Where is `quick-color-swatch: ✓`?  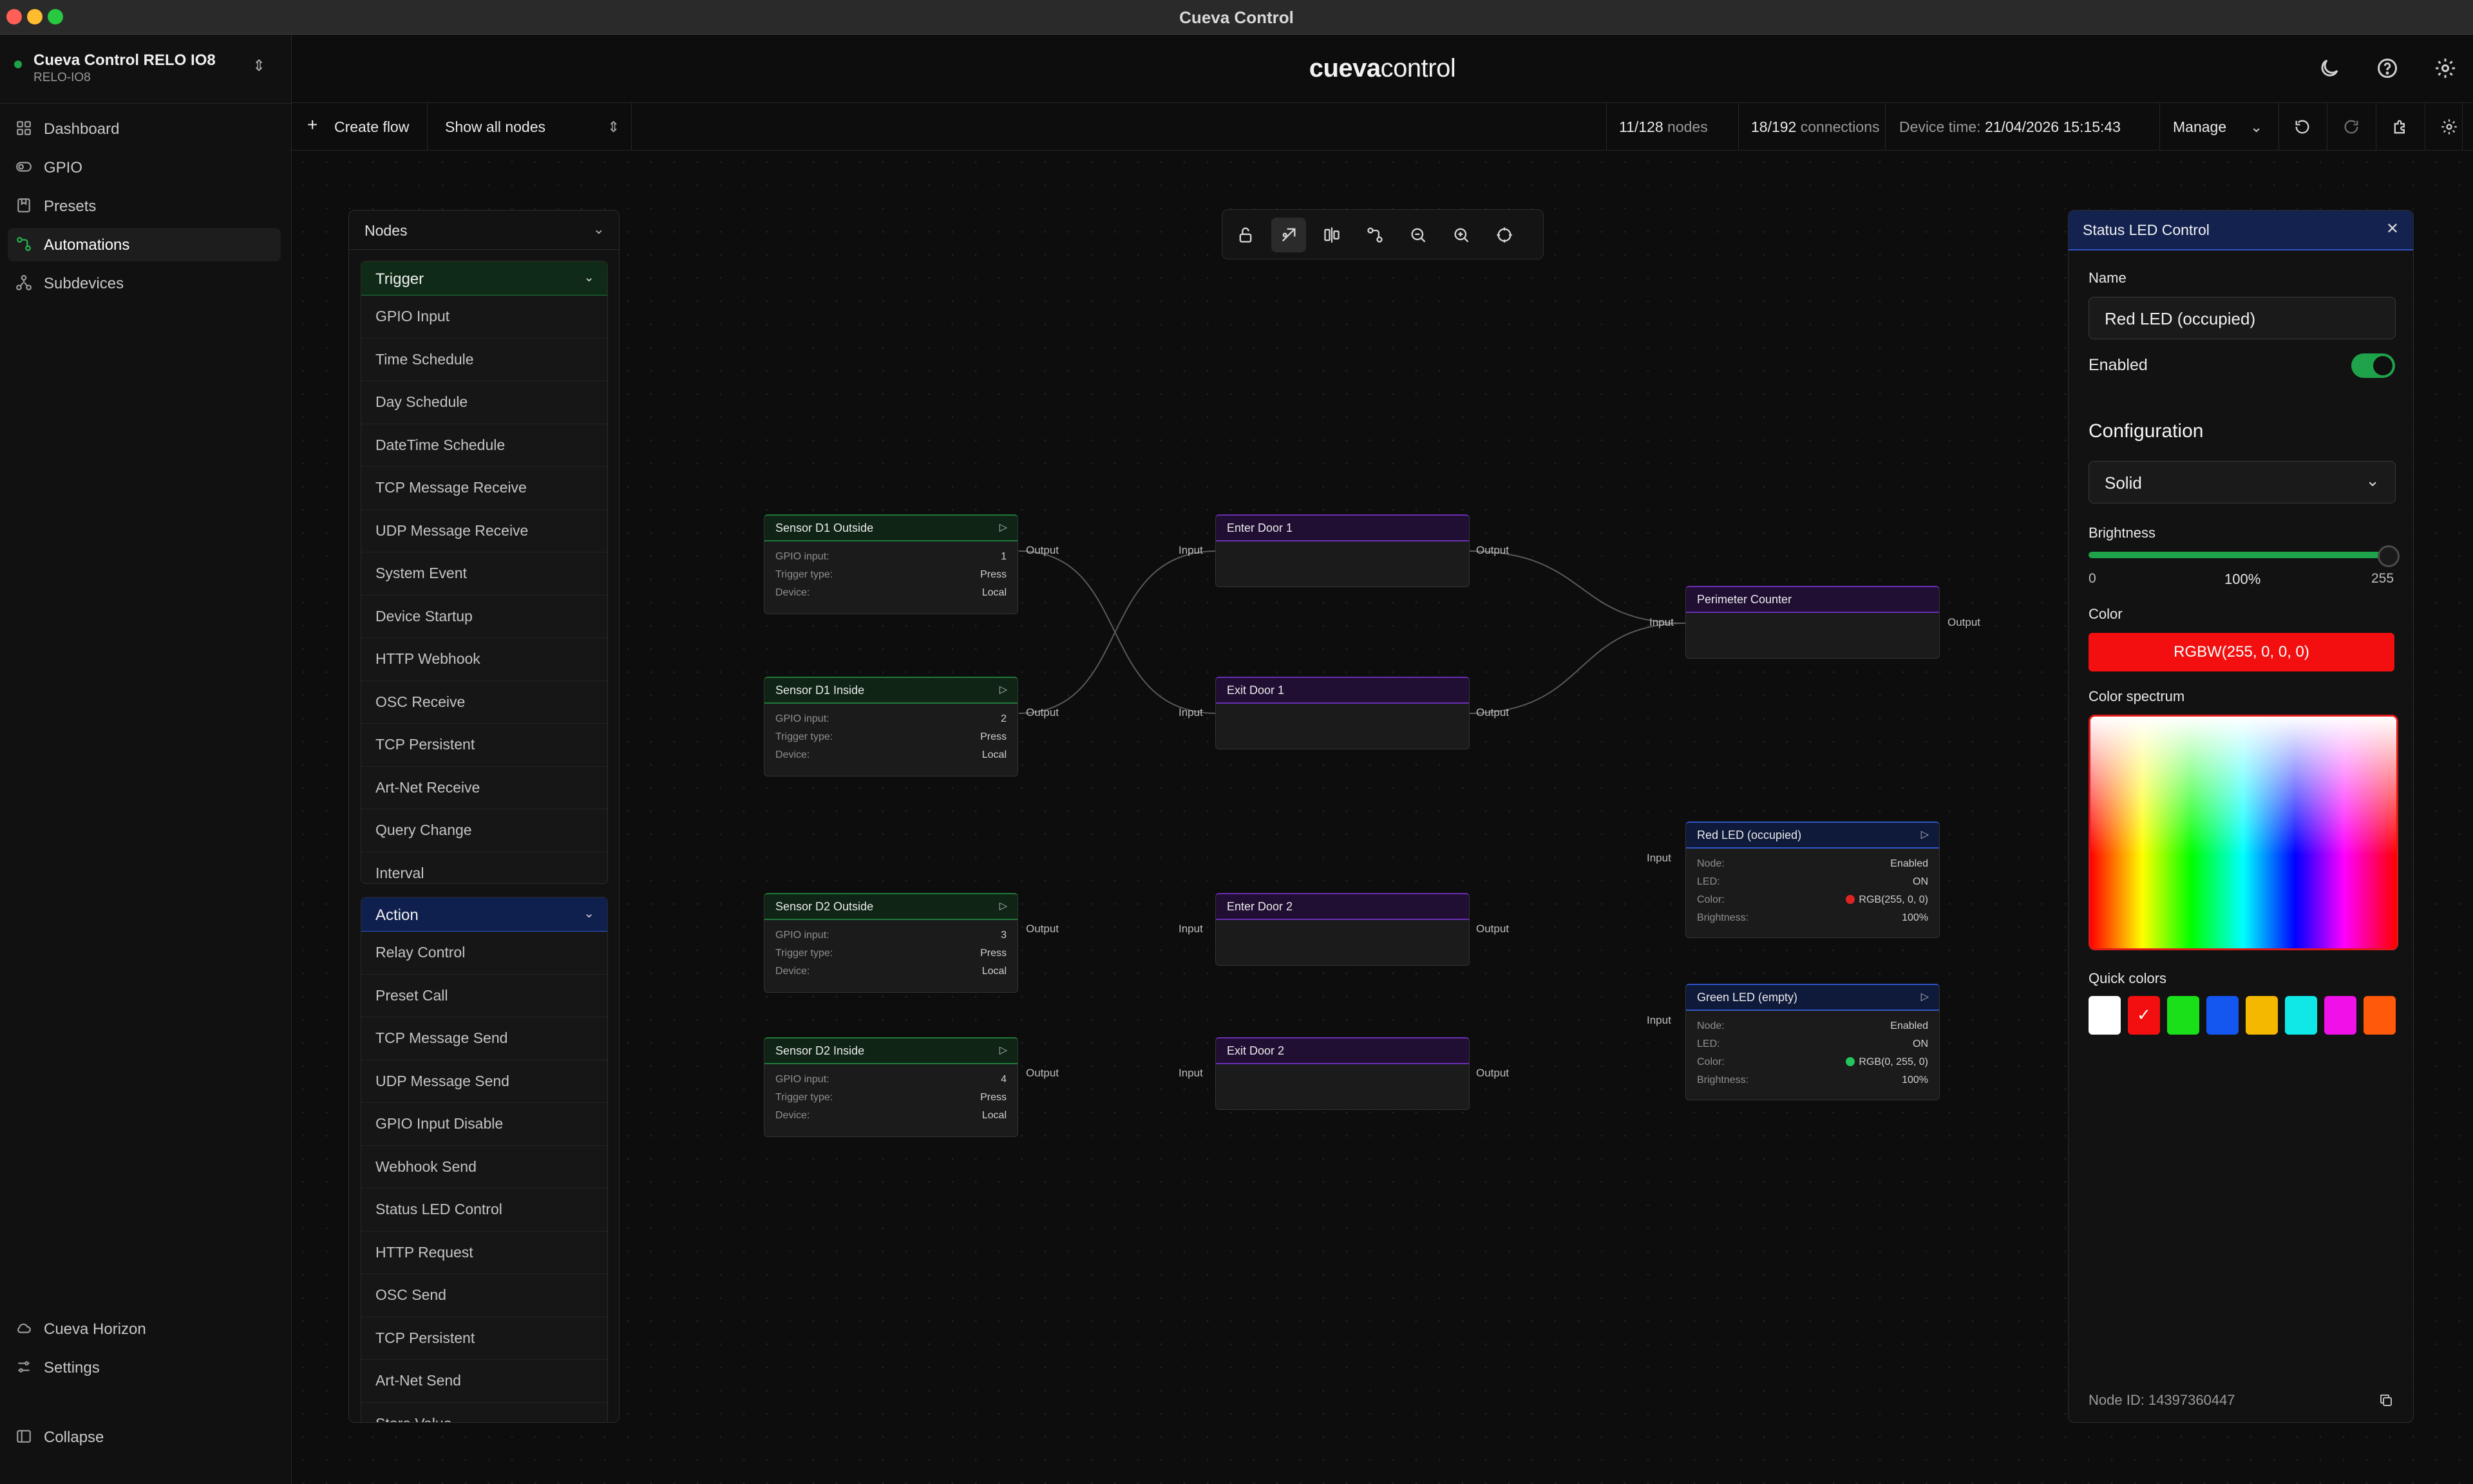
quick-color-swatch: ✓ is located at coordinates (2144, 1015).